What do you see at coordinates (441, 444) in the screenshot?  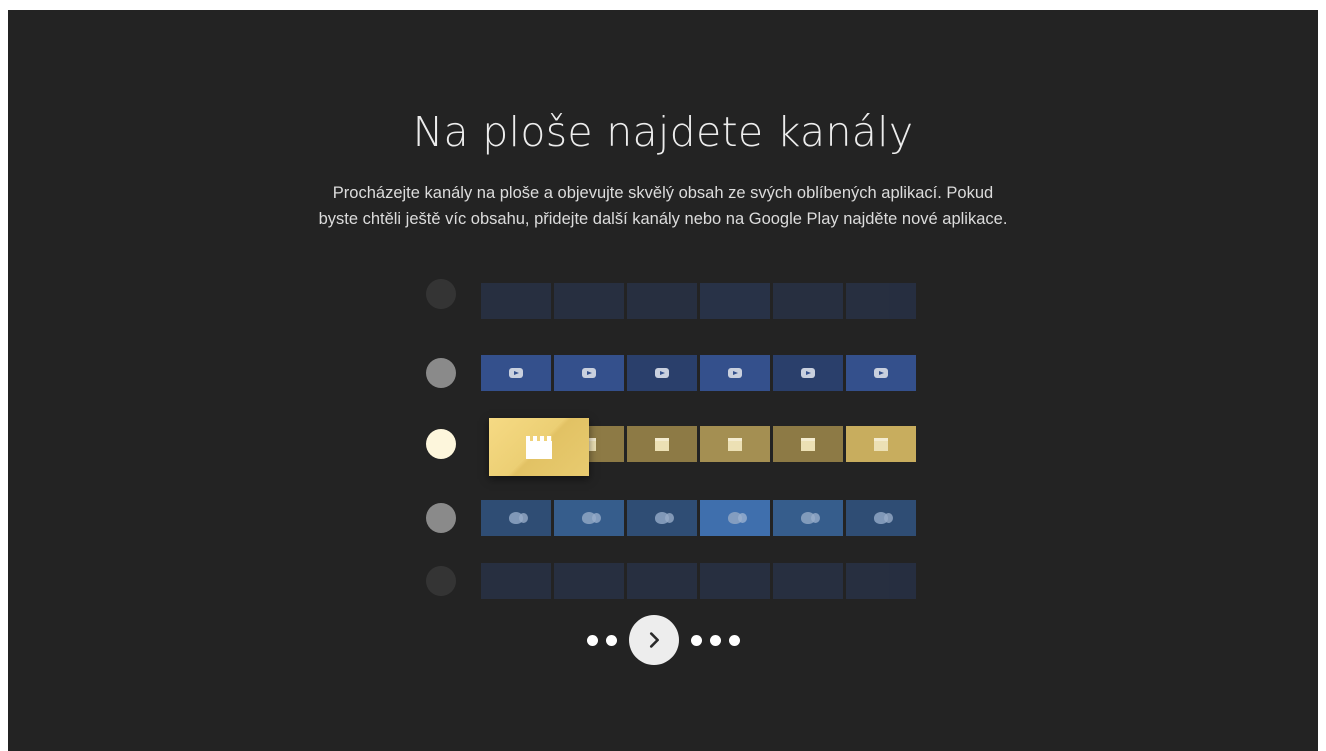 I see `channel-logo-dot-focused` at bounding box center [441, 444].